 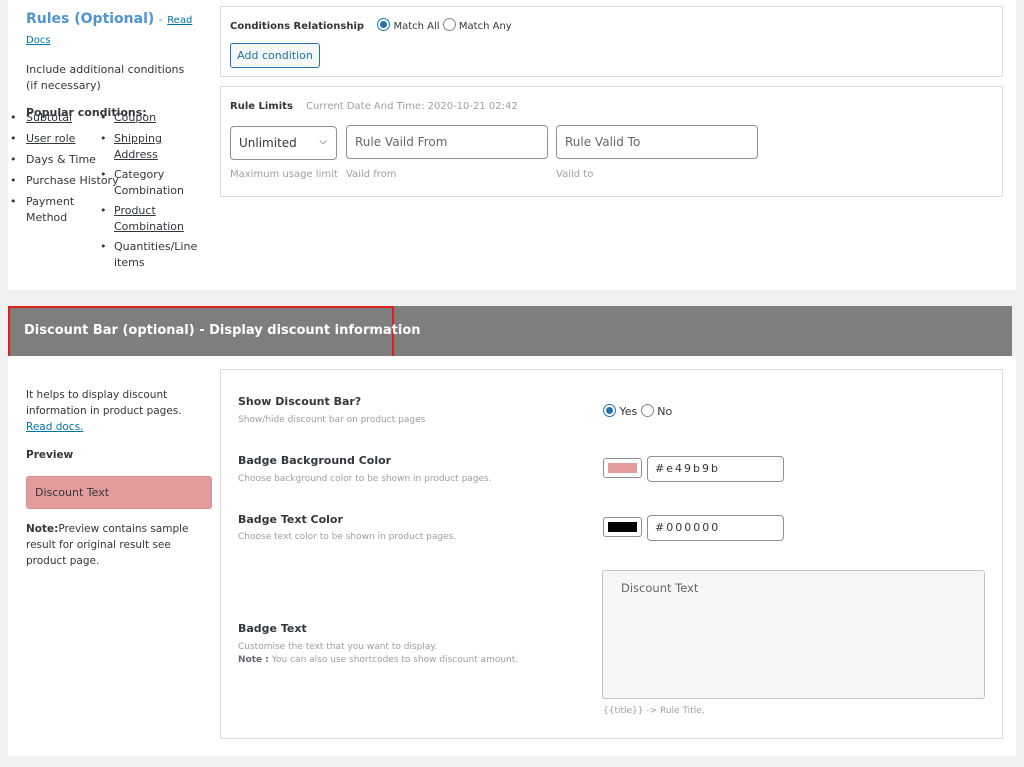 I want to click on no-radio, so click(x=647, y=410).